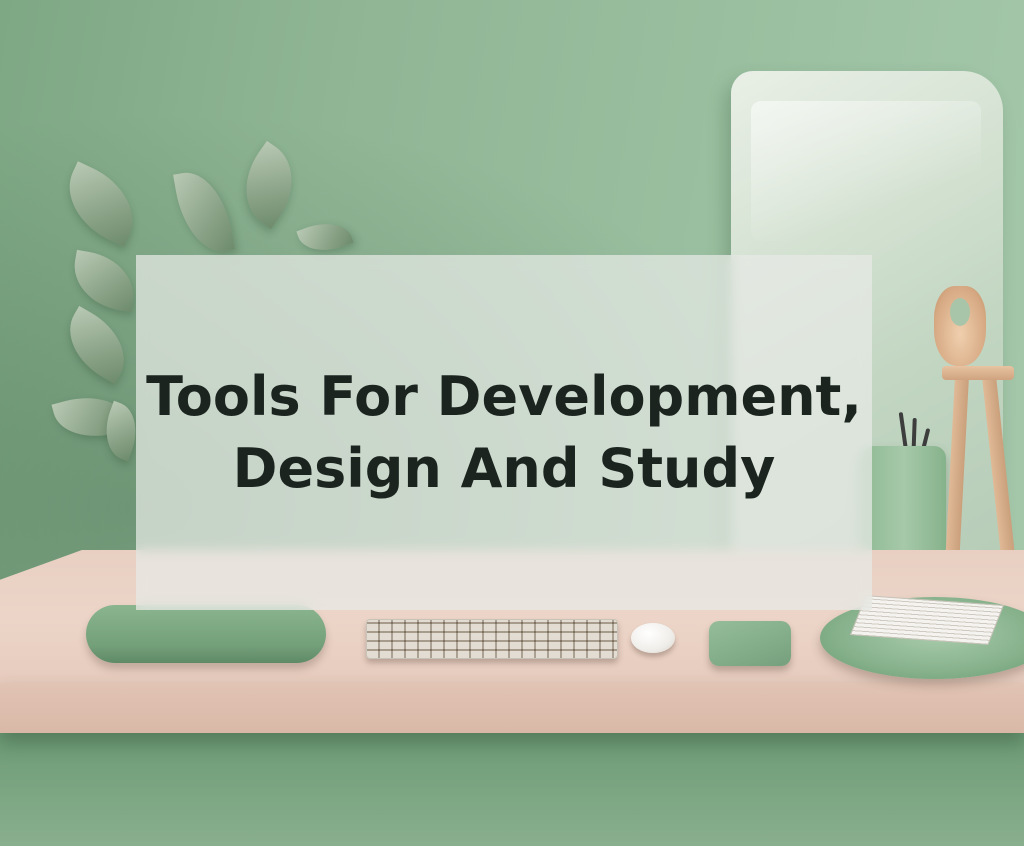  I want to click on wooden-knob, so click(960, 326).